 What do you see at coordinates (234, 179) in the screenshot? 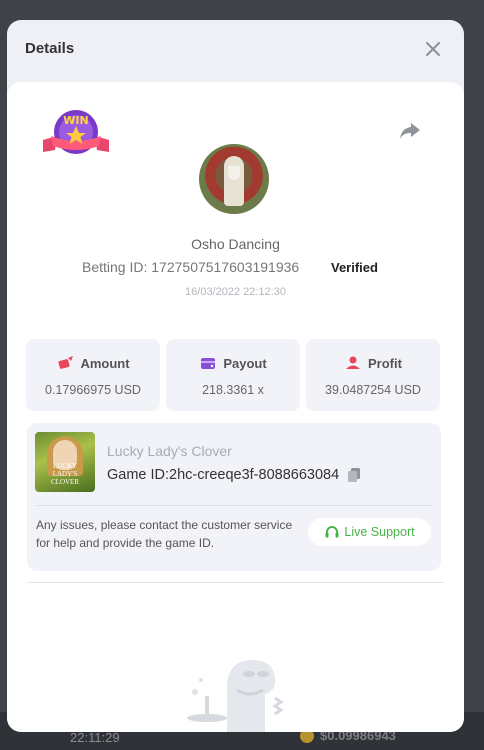
I see `game-avatar` at bounding box center [234, 179].